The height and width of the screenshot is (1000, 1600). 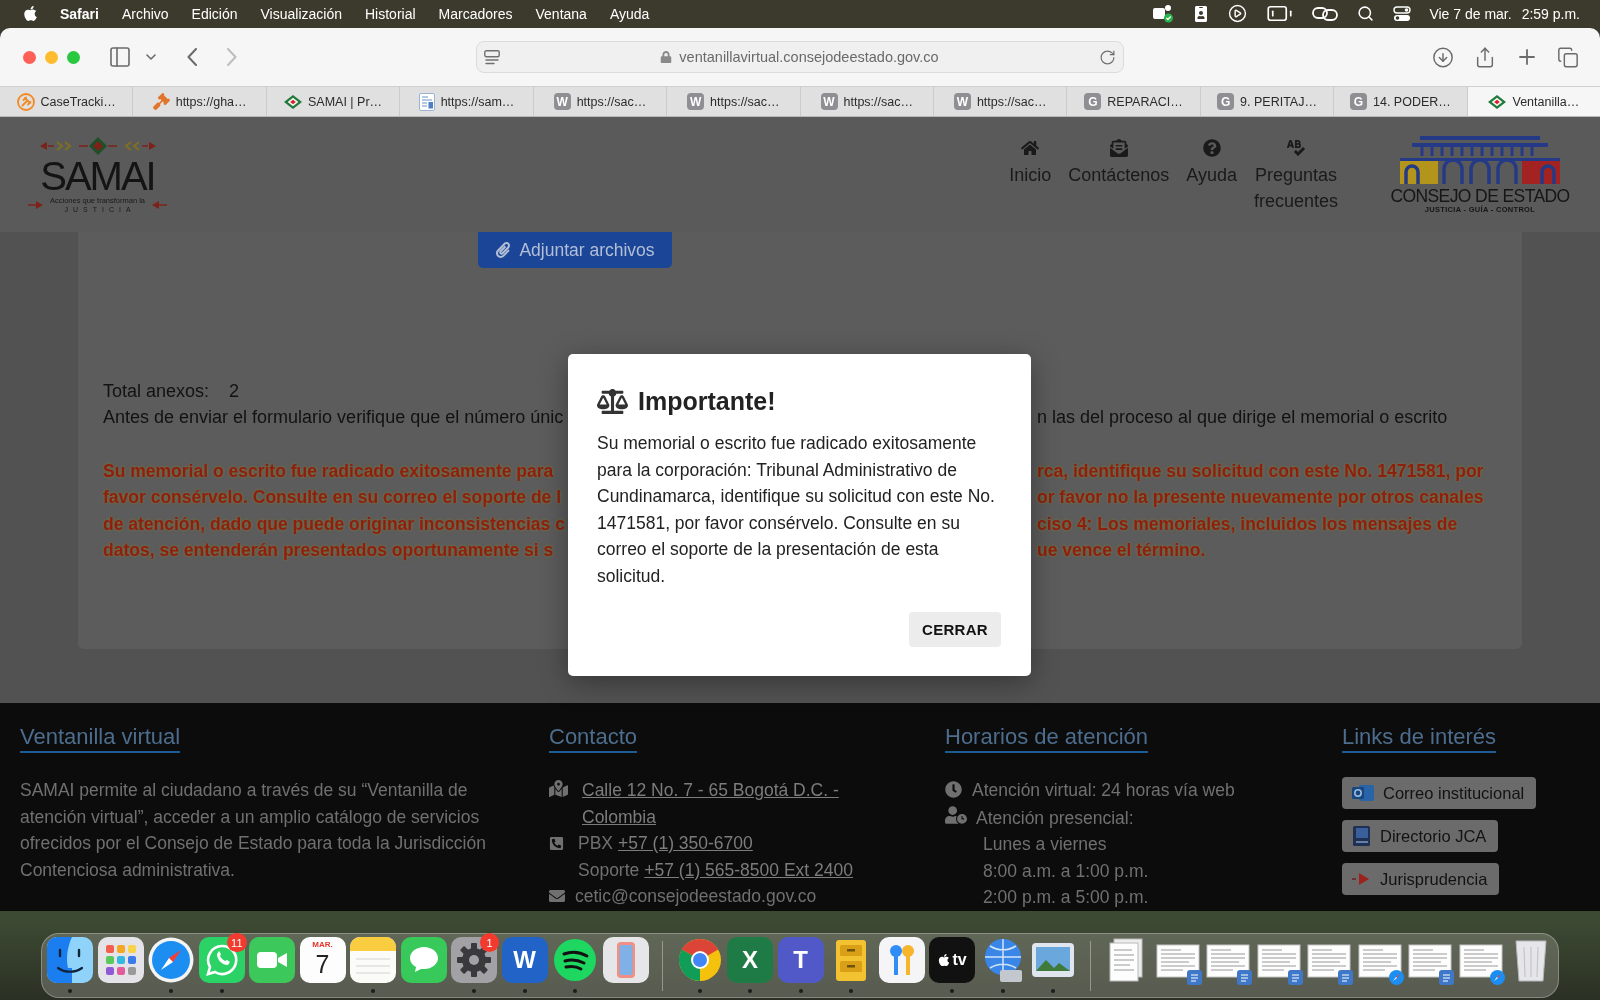 I want to click on menu-bar-time: 2:59 p.m., so click(x=1550, y=13).